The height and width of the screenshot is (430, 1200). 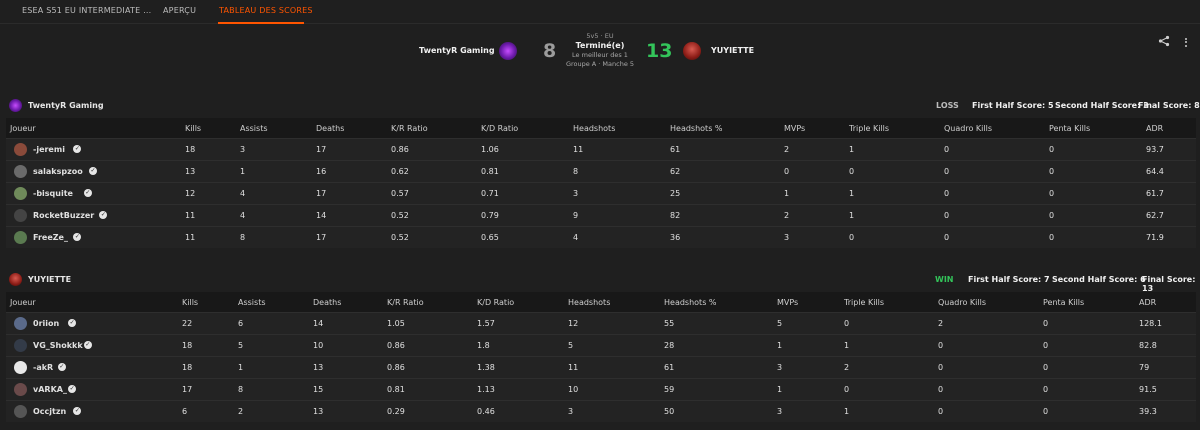 I want to click on player-name: -jeremi, so click(x=49, y=149).